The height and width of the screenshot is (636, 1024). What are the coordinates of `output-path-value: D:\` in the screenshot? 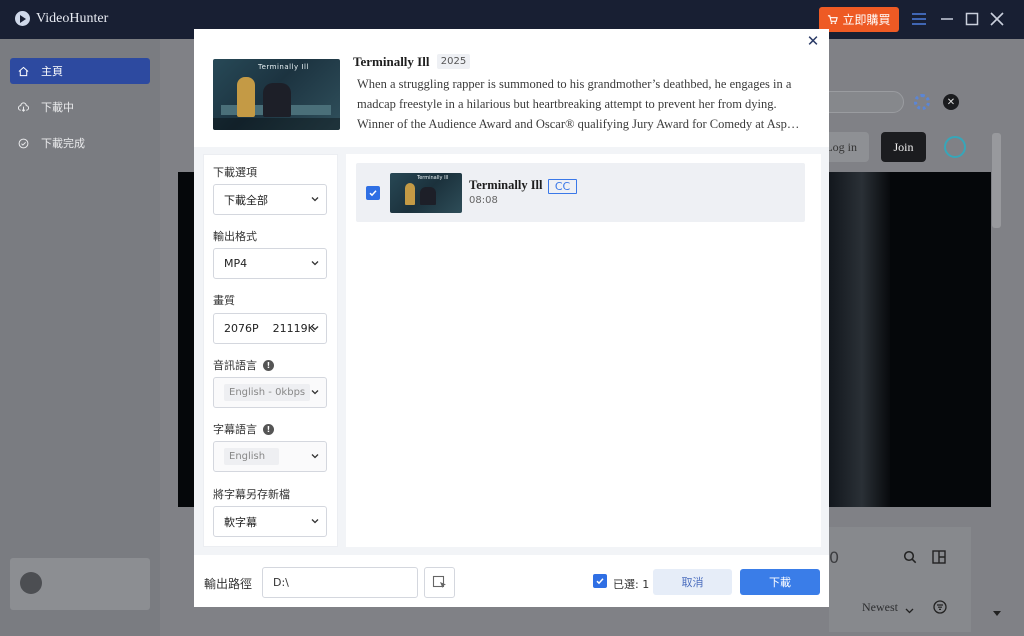 It's located at (281, 582).